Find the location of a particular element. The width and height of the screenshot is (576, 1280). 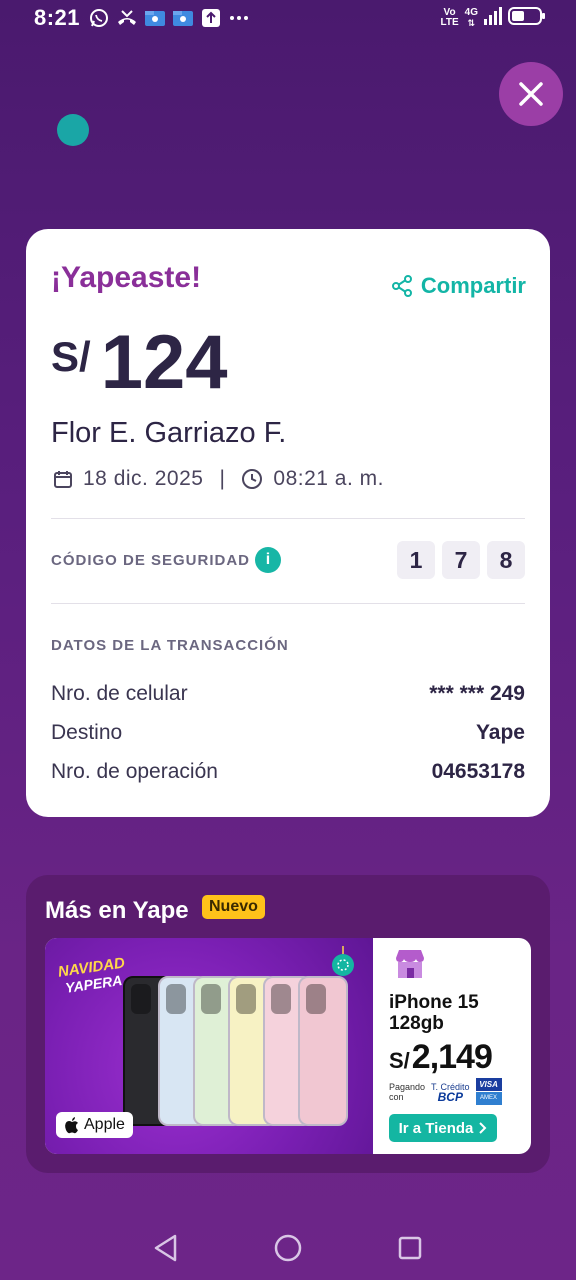

ornament-icon is located at coordinates (343, 961).